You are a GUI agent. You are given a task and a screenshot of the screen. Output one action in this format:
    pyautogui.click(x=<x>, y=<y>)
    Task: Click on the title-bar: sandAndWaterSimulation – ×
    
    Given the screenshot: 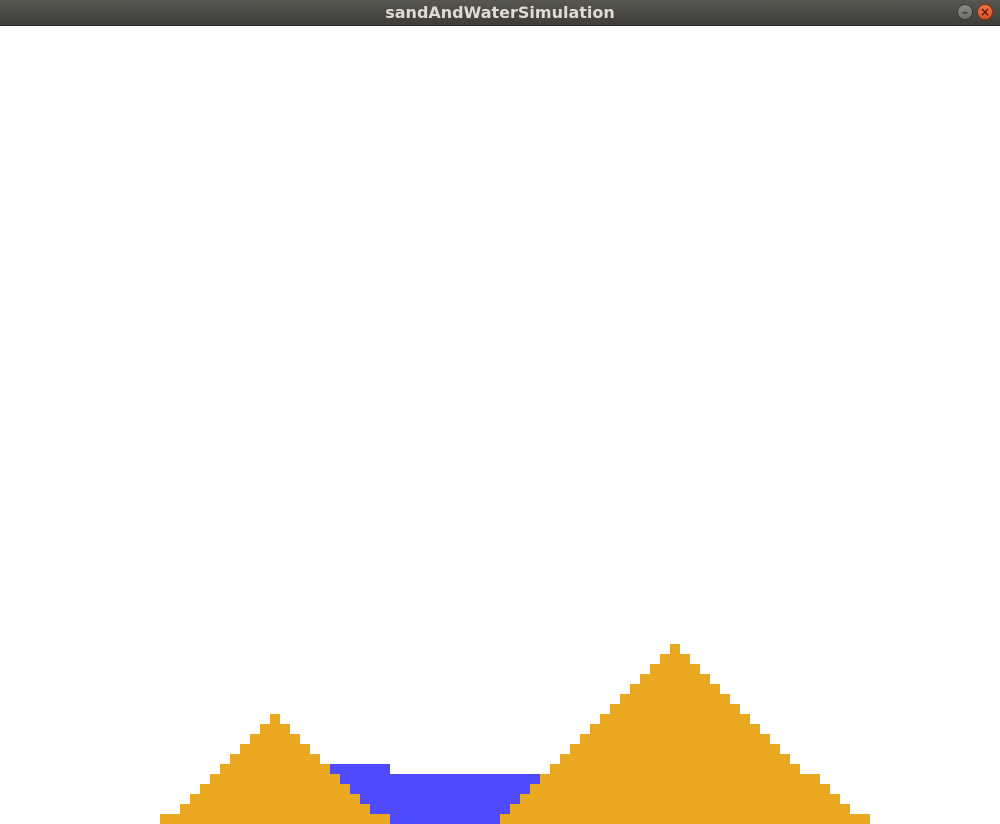 What is the action you would take?
    pyautogui.click(x=500, y=13)
    